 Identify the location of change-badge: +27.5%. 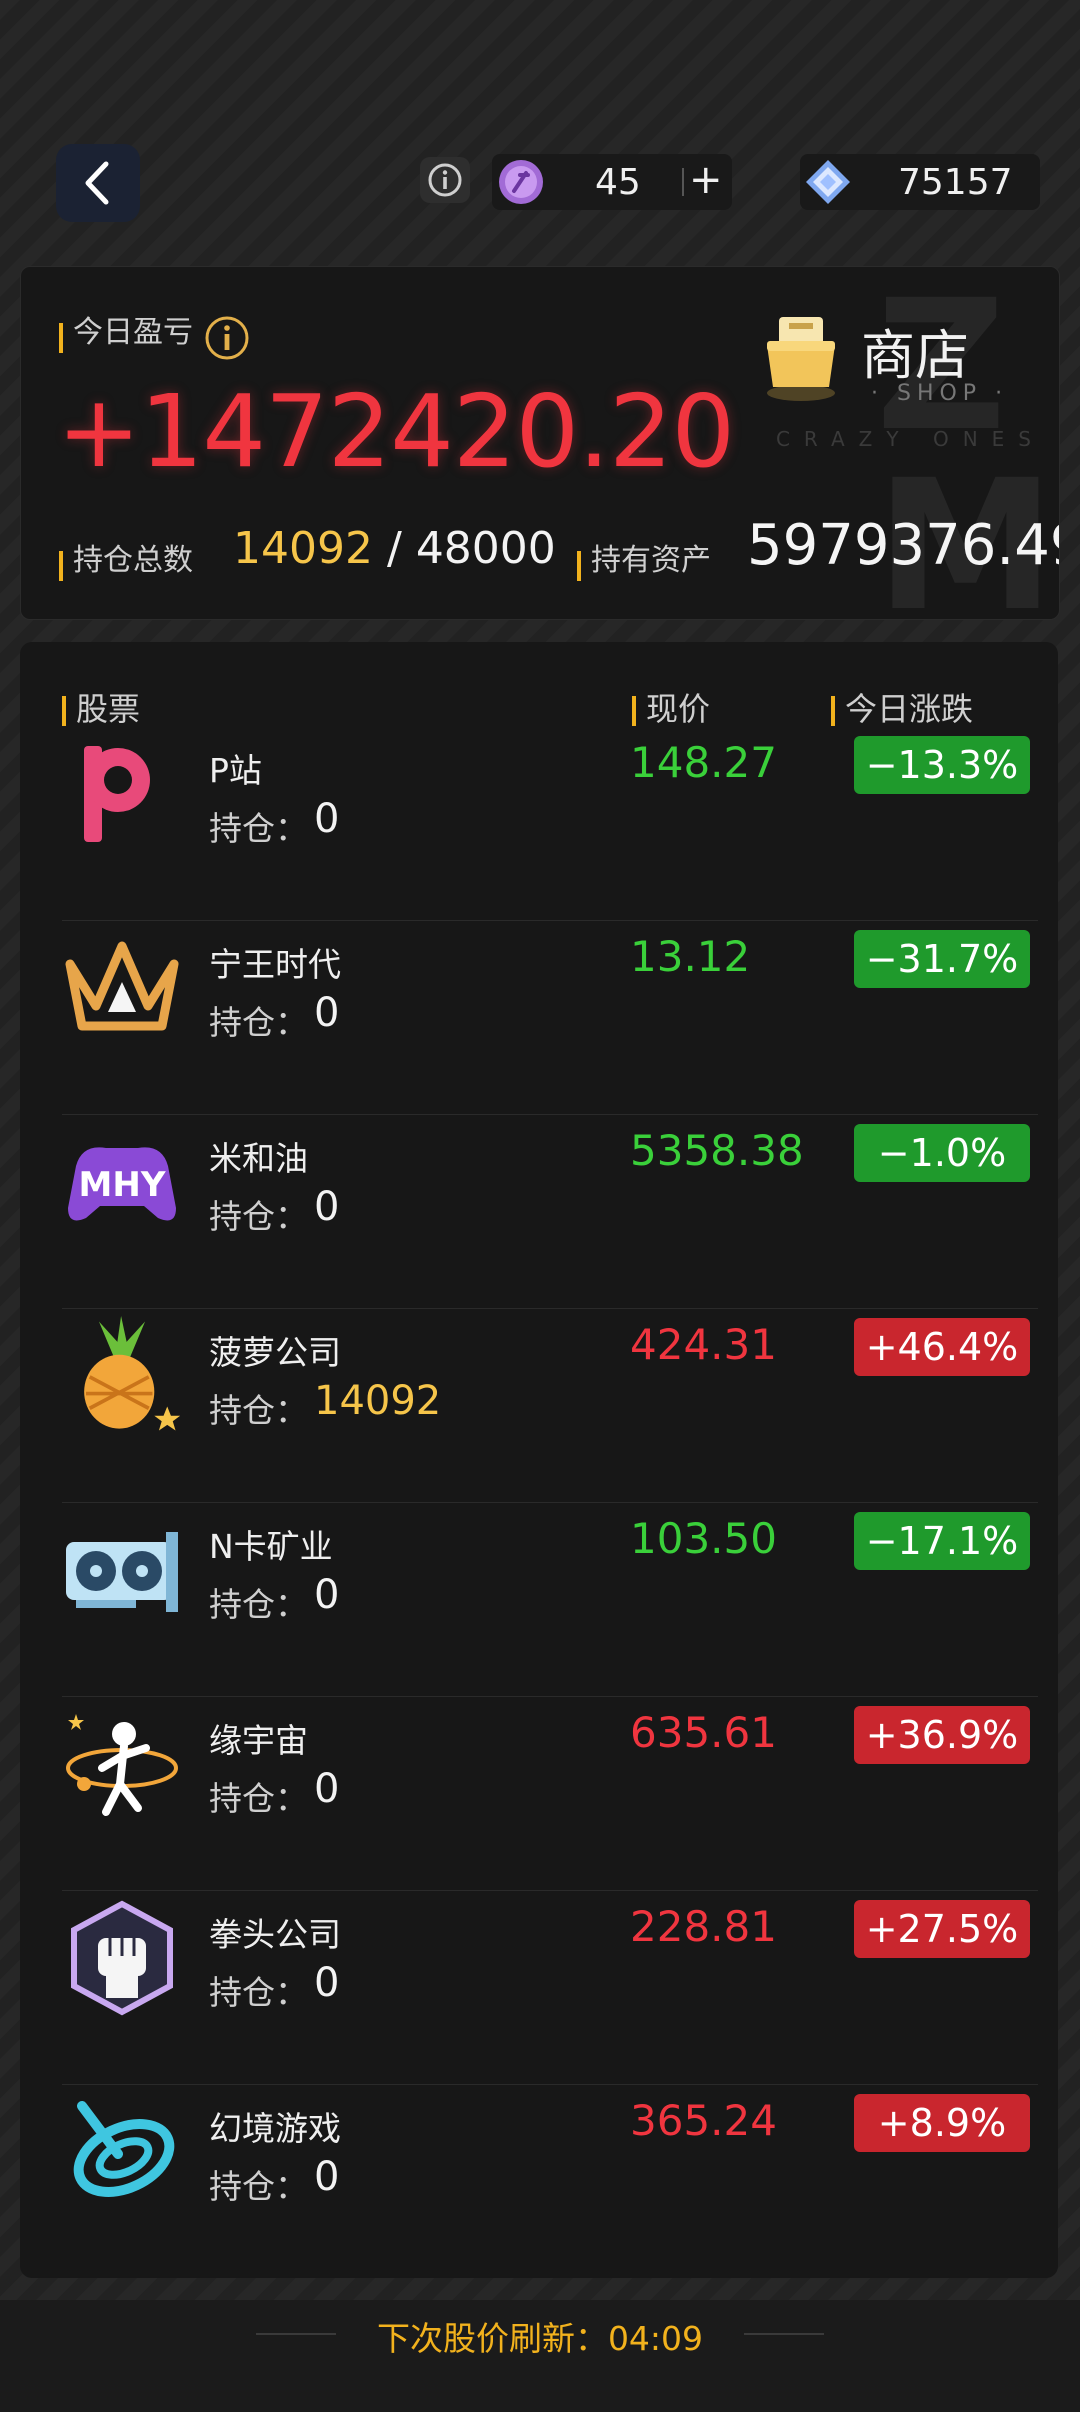
(942, 1929).